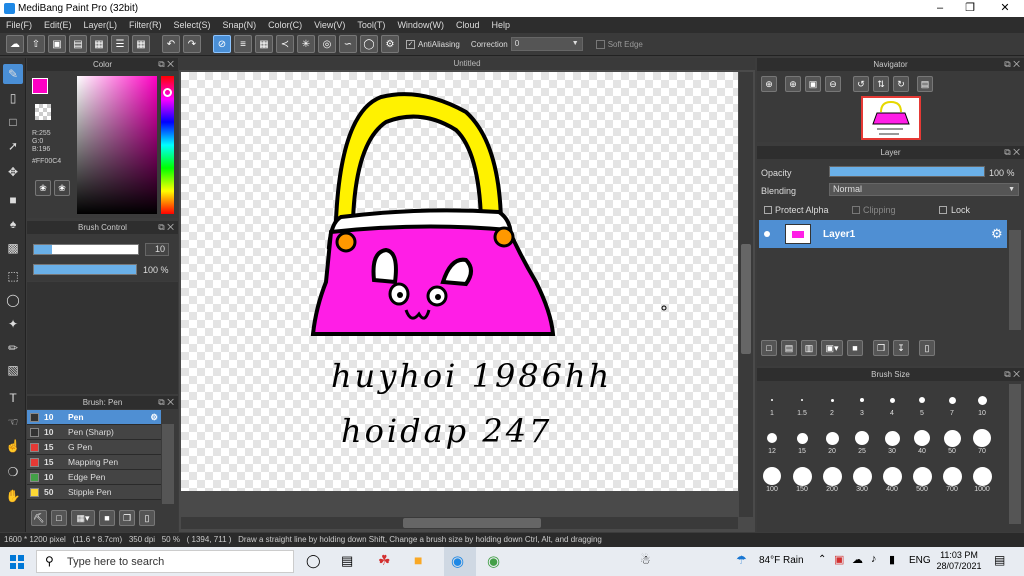 The image size is (1024, 576). I want to click on layer-scrollbar, so click(1015, 280).